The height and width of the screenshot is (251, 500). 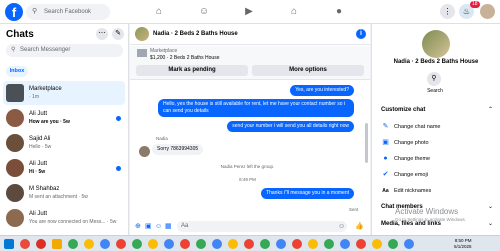 I want to click on menu-grid-icon: ⋮, so click(x=447, y=11).